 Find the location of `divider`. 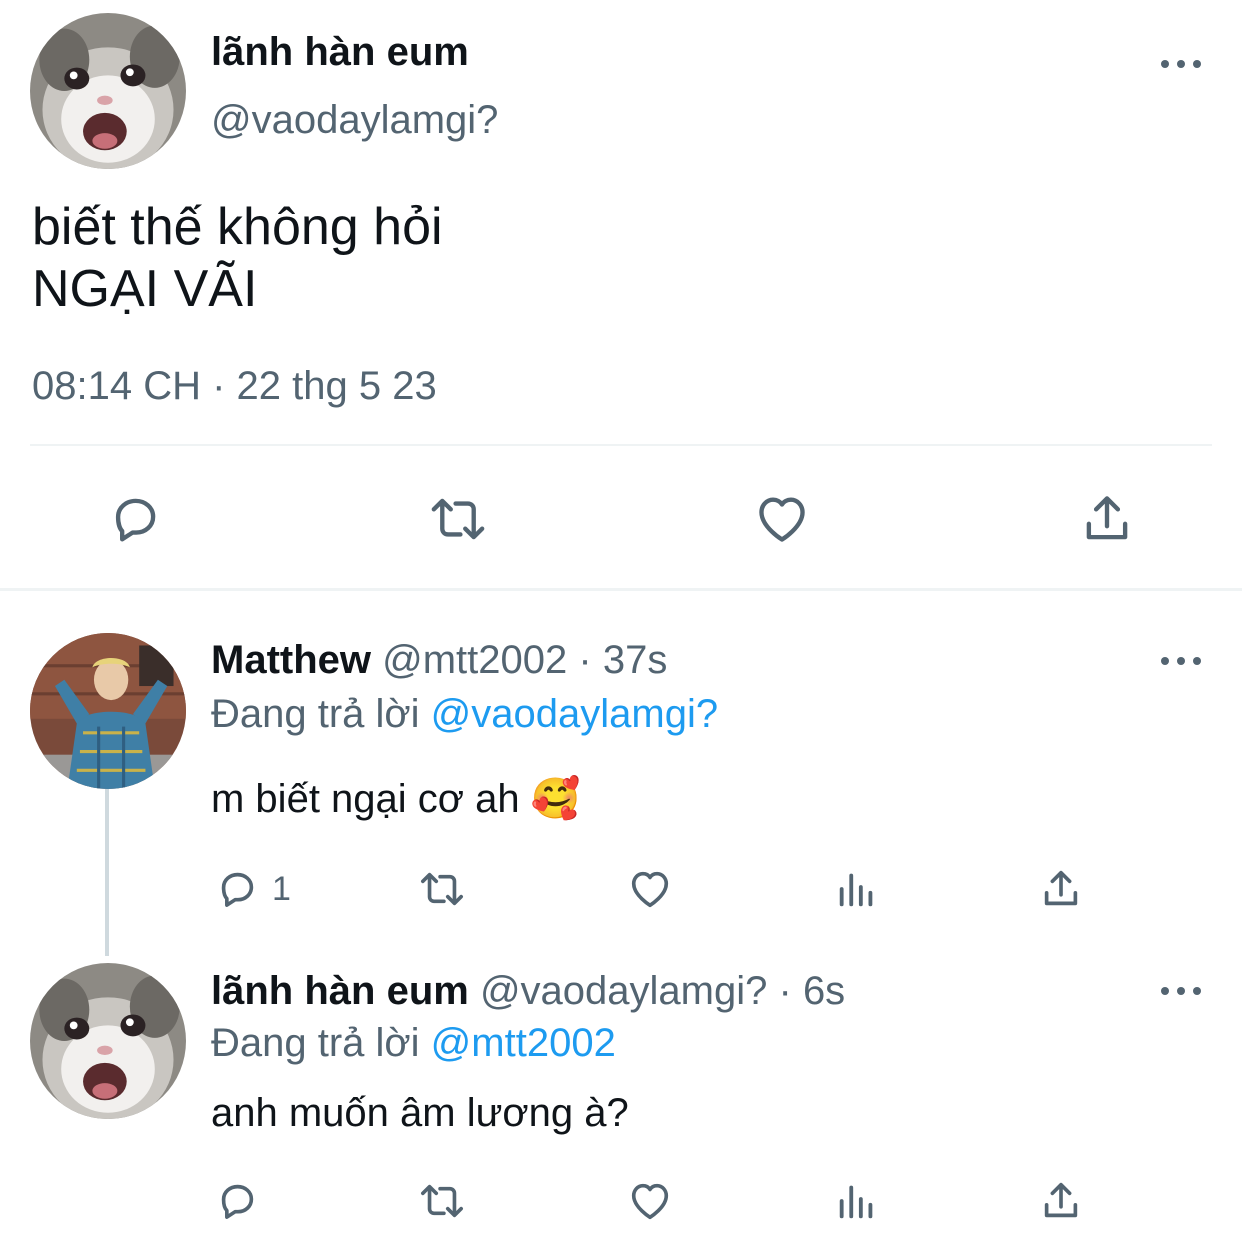

divider is located at coordinates (621, 445).